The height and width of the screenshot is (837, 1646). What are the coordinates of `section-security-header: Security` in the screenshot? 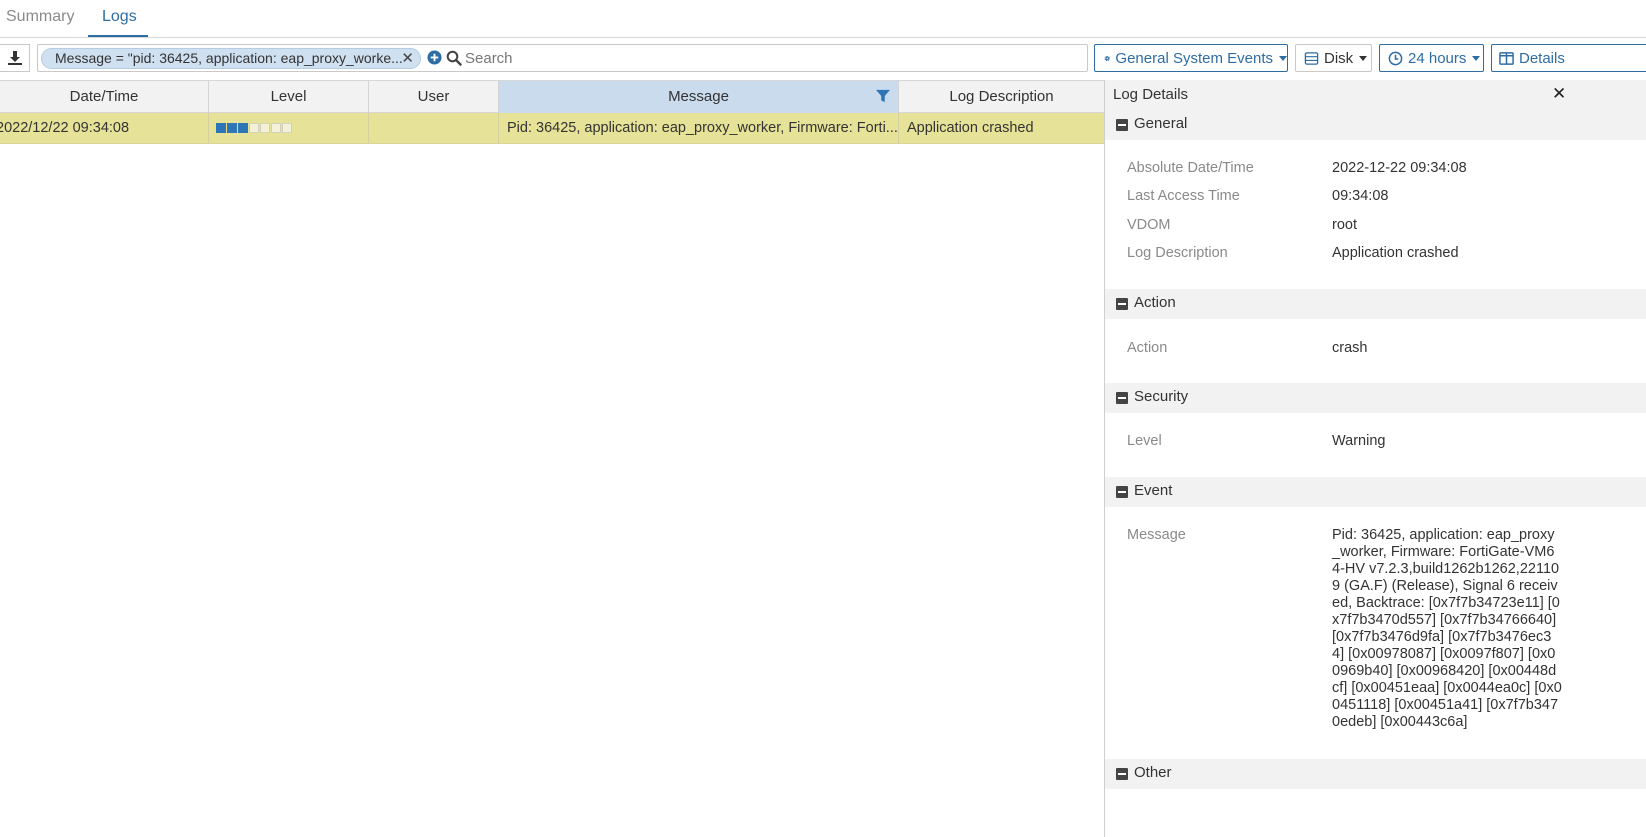 It's located at (1375, 398).